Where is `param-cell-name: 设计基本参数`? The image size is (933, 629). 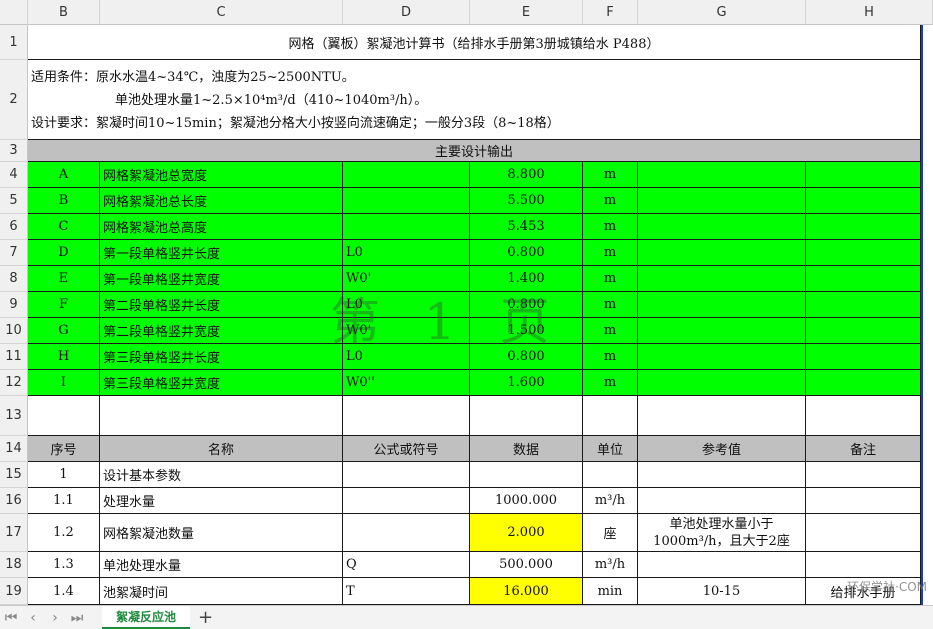
param-cell-name: 设计基本参数 is located at coordinates (221, 475).